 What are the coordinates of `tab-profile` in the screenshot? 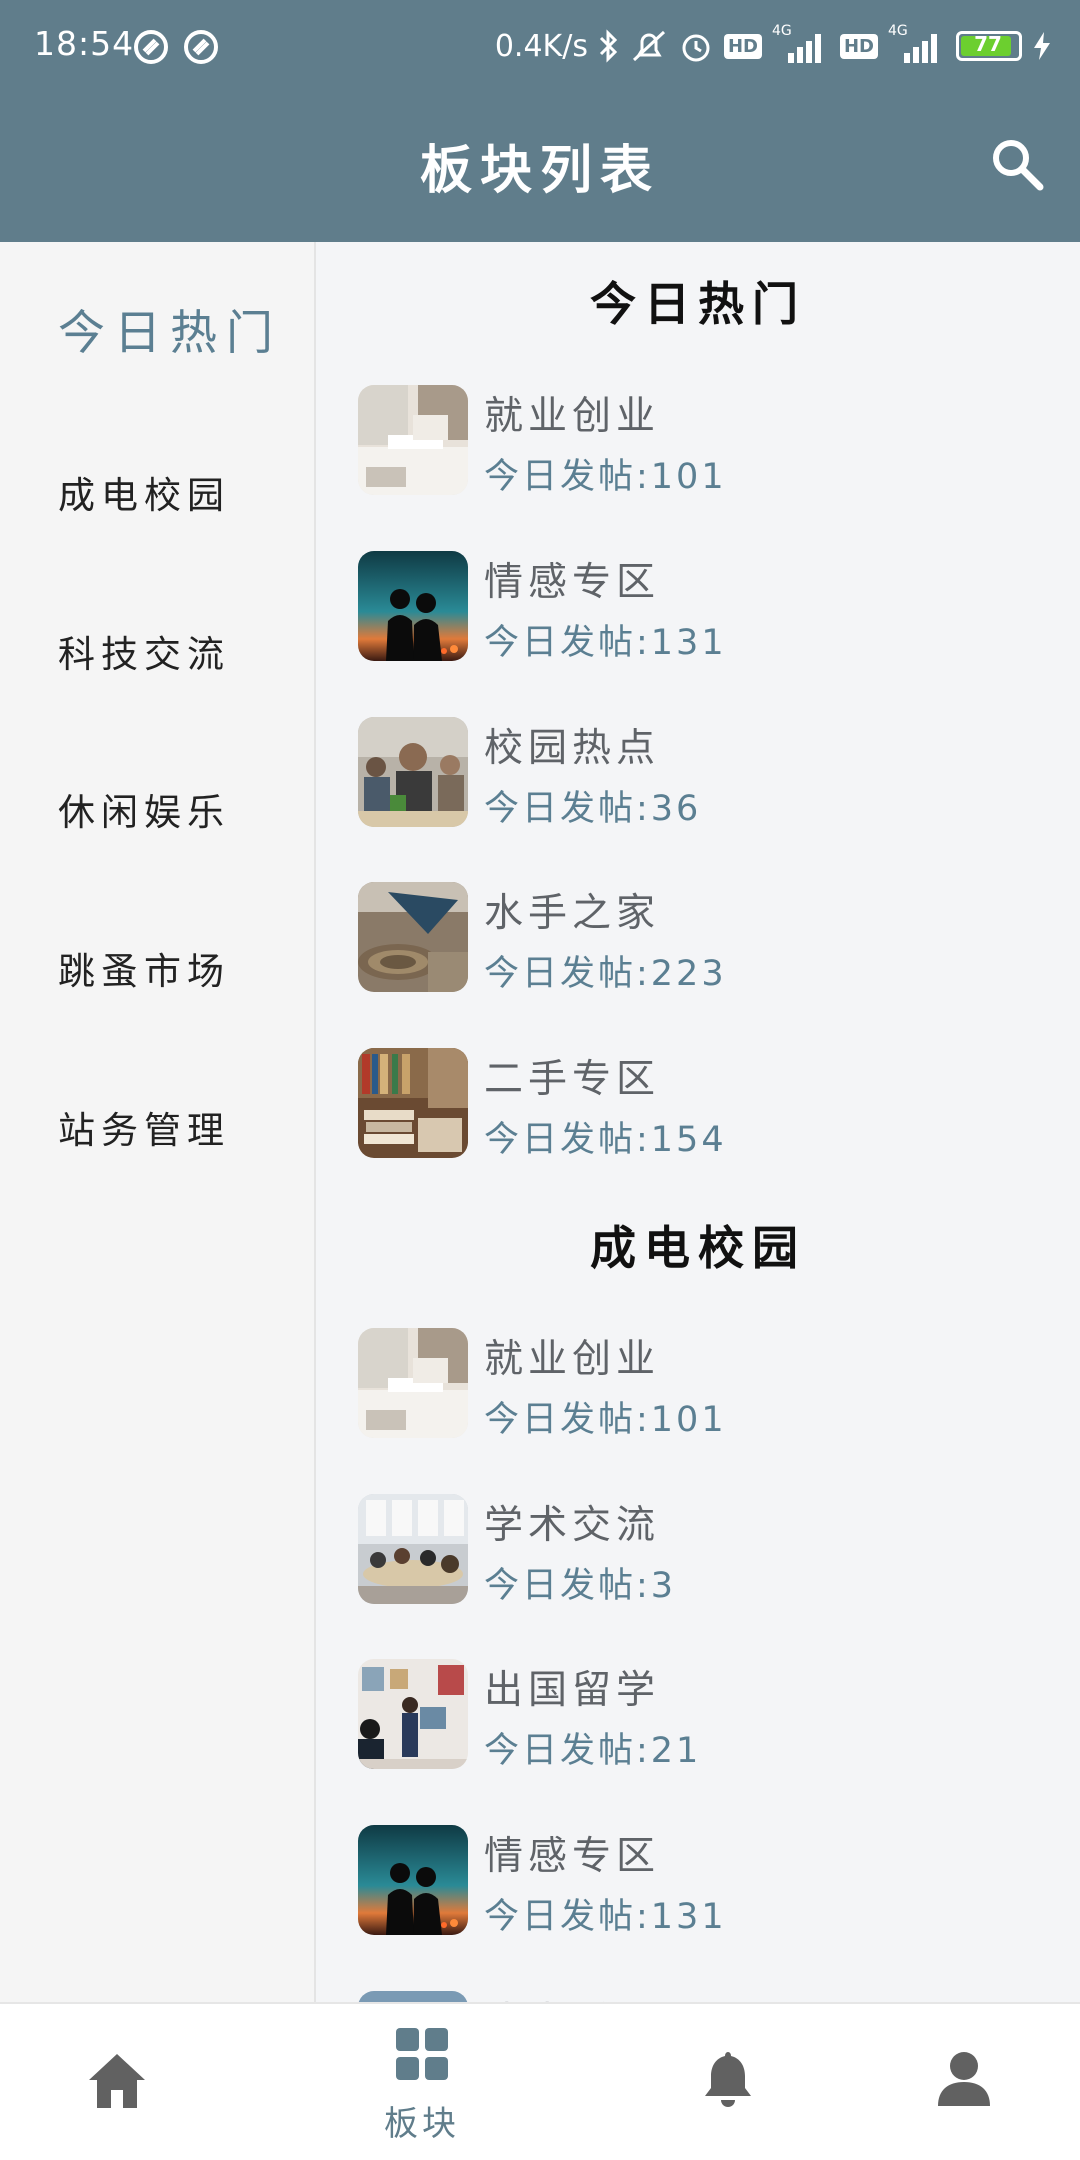 It's located at (964, 2082).